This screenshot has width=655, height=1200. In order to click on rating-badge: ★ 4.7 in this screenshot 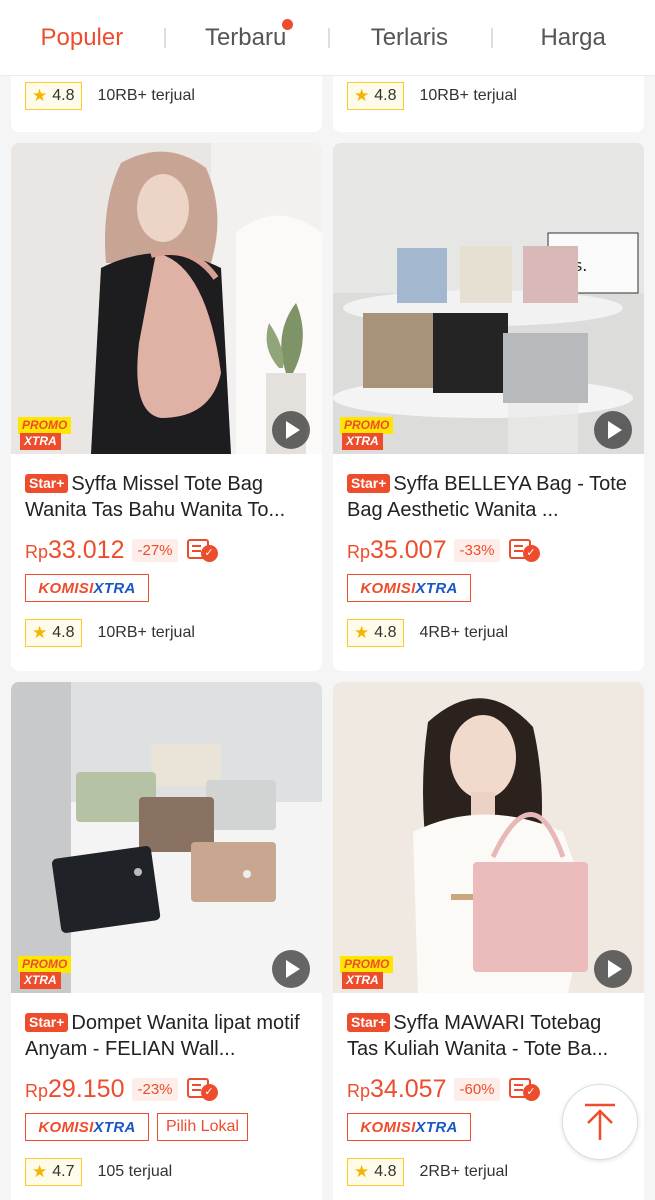, I will do `click(53, 1172)`.